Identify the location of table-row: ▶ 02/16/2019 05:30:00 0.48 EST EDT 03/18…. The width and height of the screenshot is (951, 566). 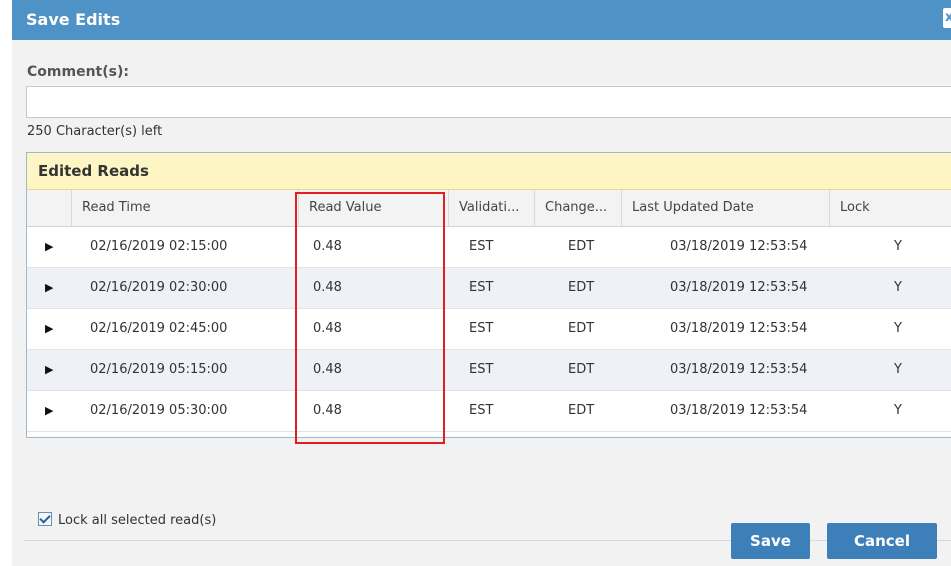
(489, 411).